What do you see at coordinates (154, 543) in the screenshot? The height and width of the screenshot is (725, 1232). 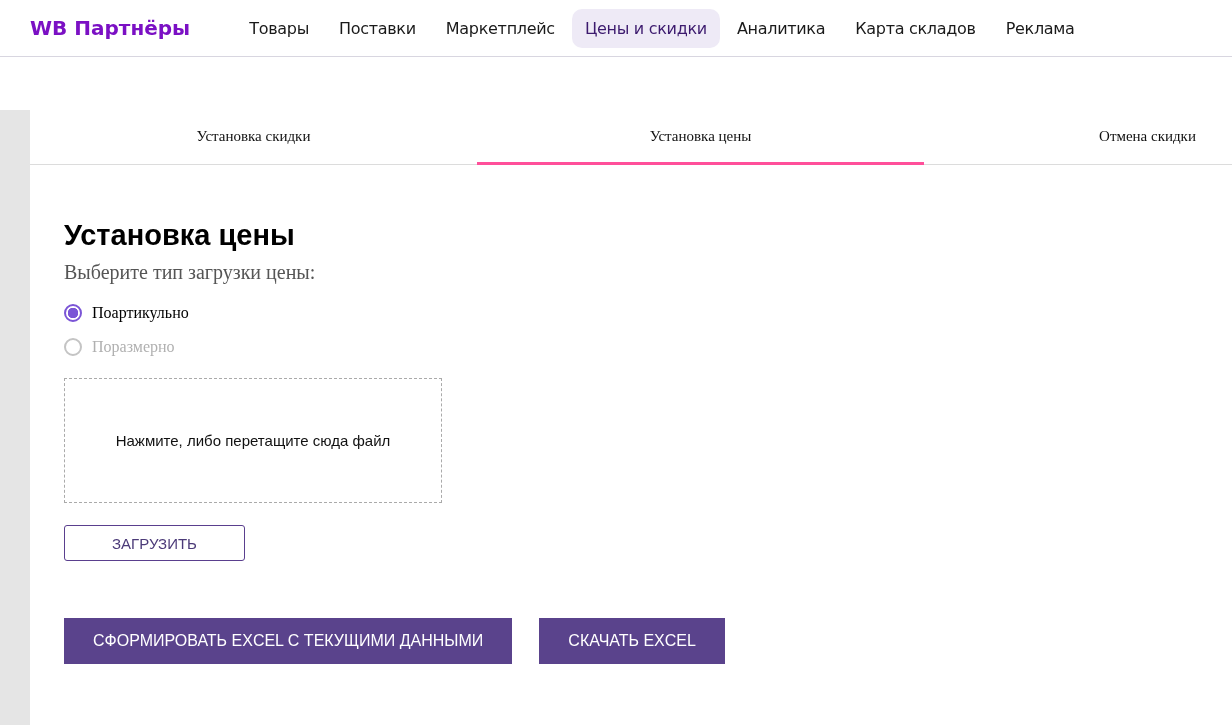 I see `upload-button: ЗАГРУЗИТЬ` at bounding box center [154, 543].